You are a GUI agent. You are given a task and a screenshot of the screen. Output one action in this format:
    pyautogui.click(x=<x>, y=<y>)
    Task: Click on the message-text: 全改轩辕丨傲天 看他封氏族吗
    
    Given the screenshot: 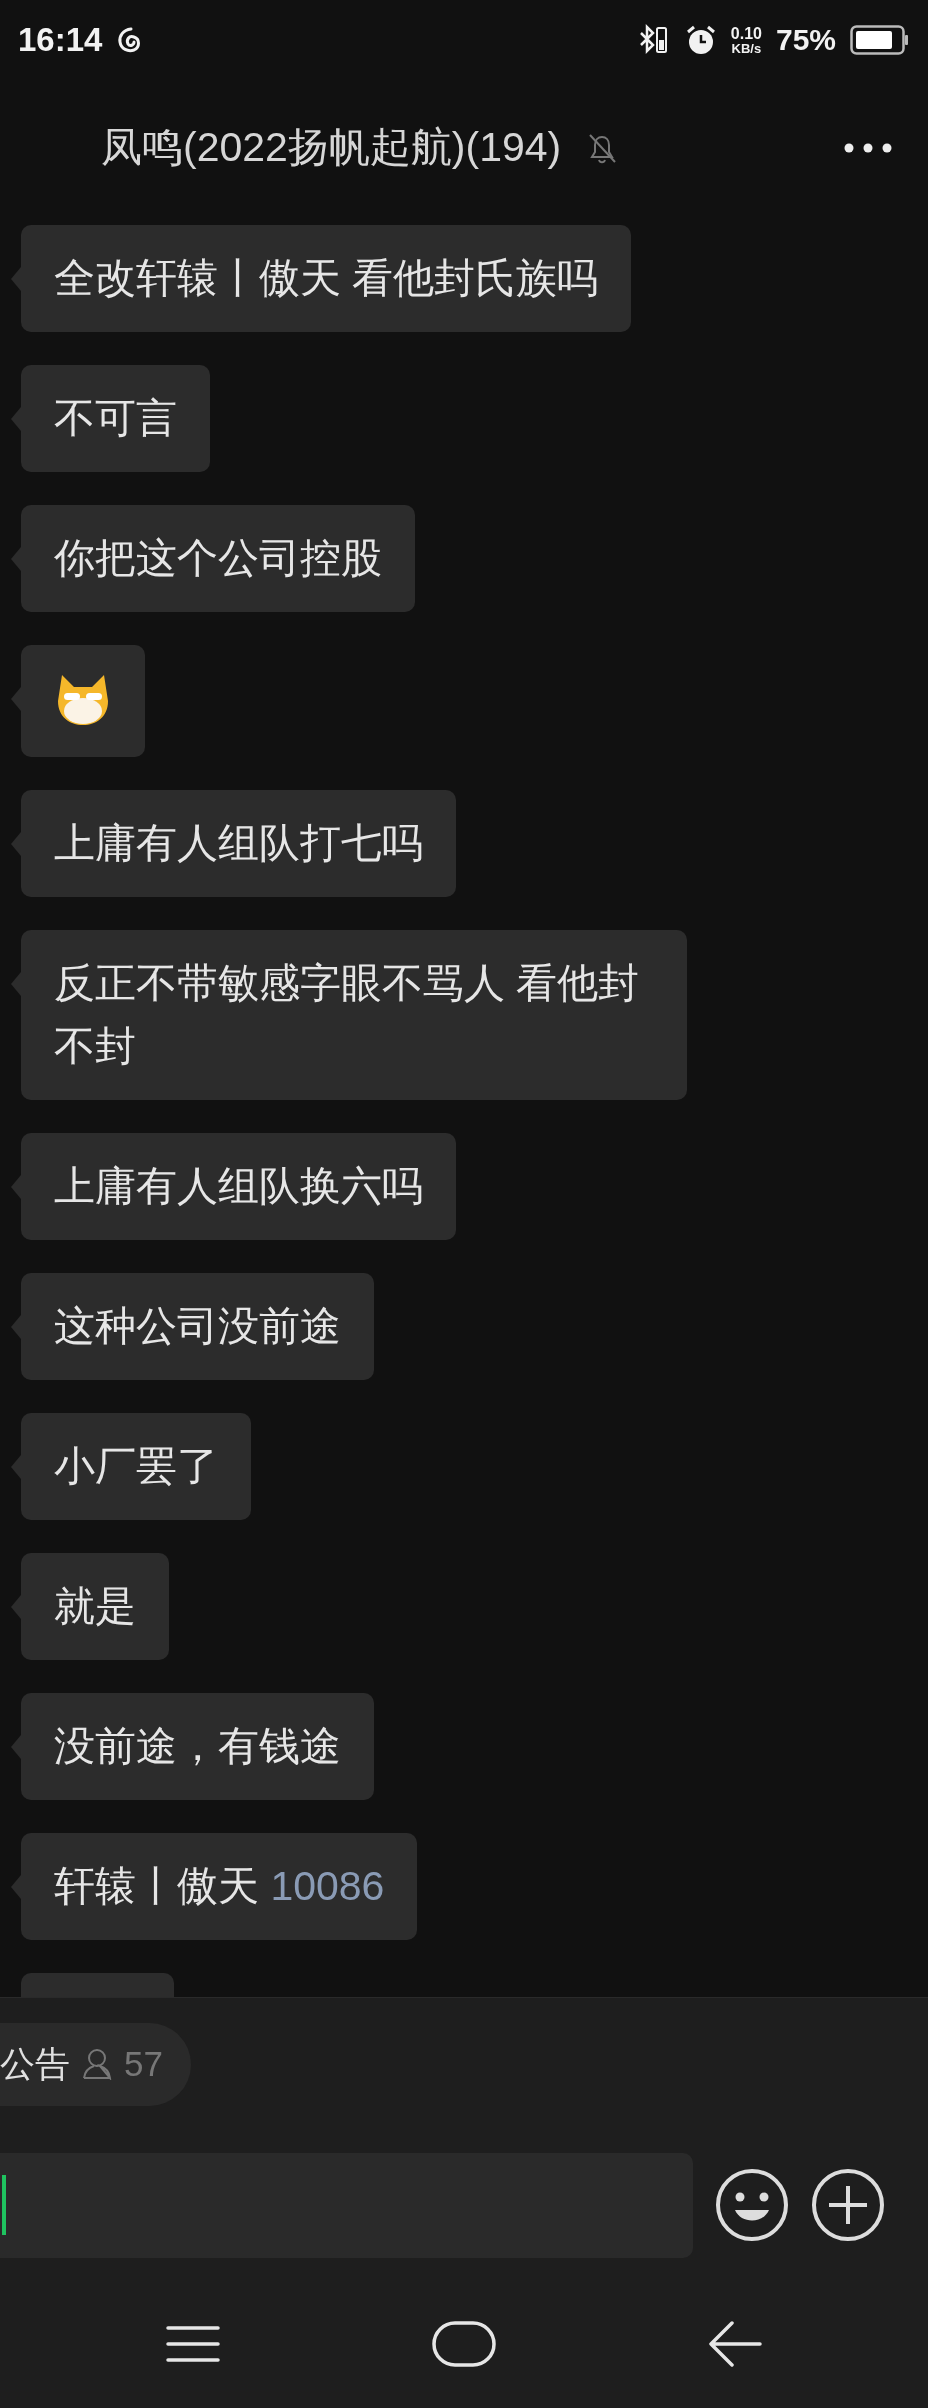 What is the action you would take?
    pyautogui.click(x=326, y=278)
    